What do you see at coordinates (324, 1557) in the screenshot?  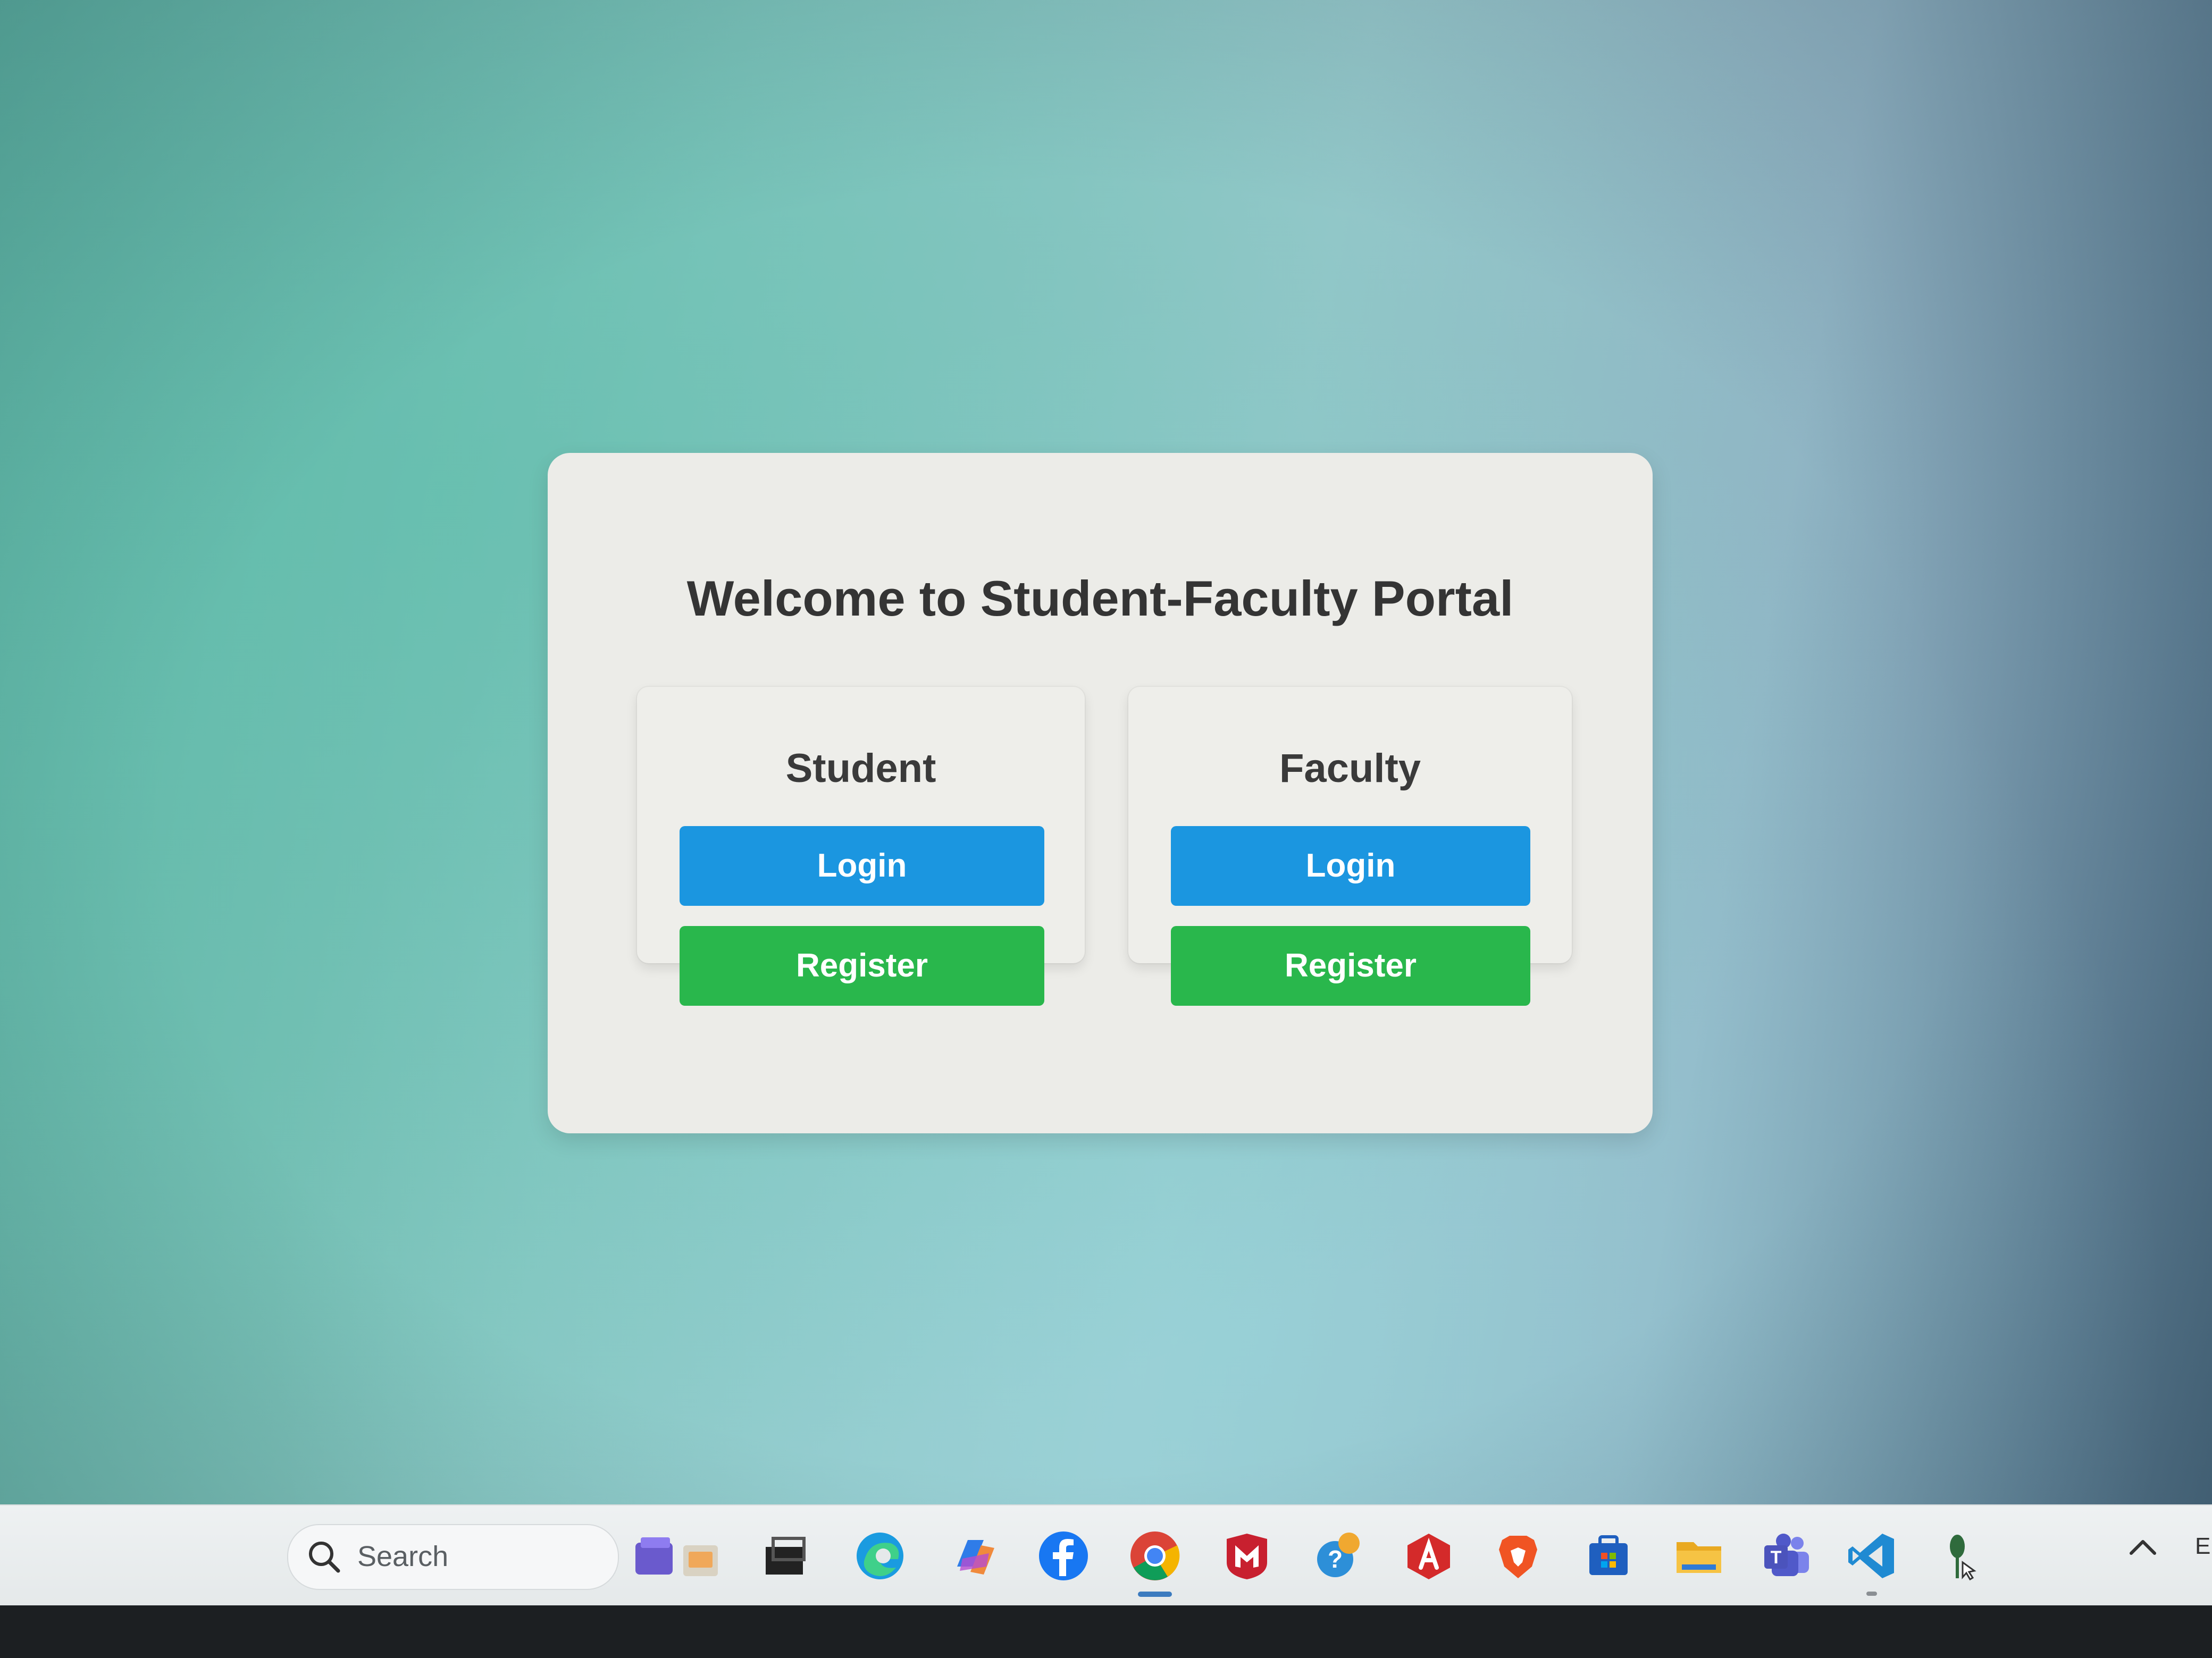 I see `search-icon` at bounding box center [324, 1557].